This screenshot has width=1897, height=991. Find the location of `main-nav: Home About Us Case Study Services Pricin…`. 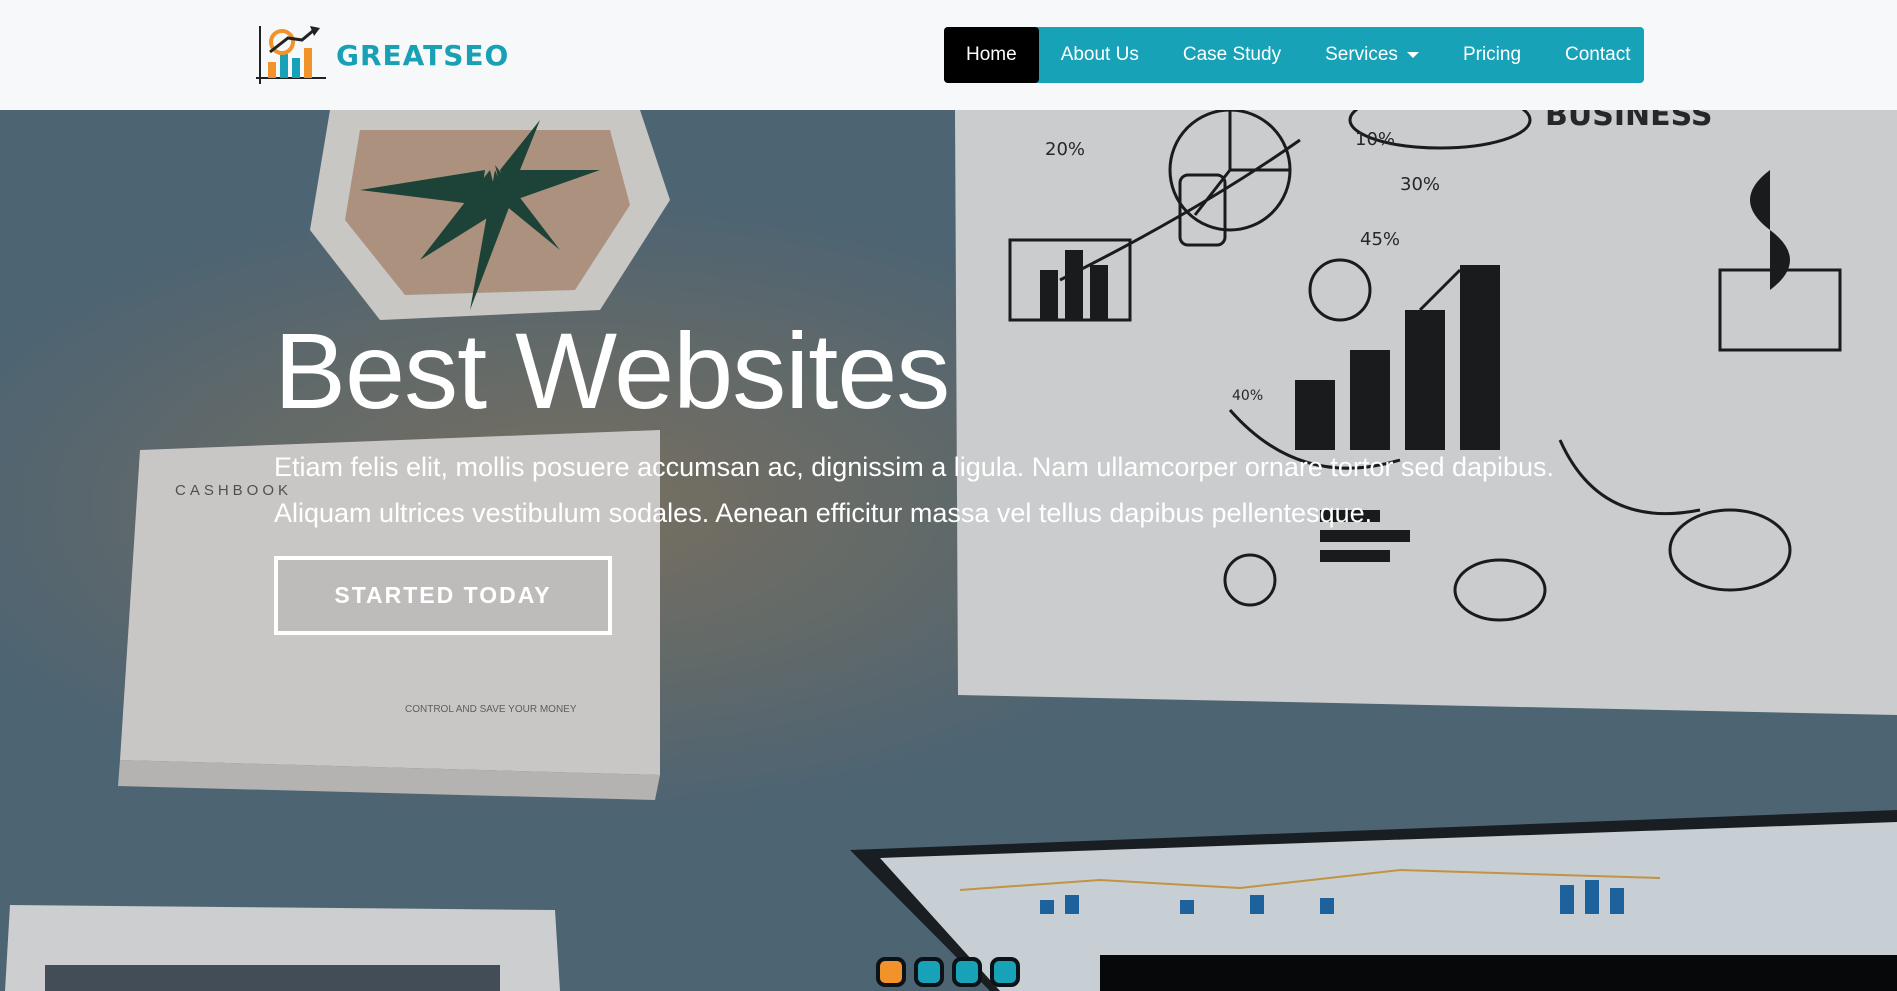

main-nav: Home About Us Case Study Services Pricin… is located at coordinates (1294, 55).